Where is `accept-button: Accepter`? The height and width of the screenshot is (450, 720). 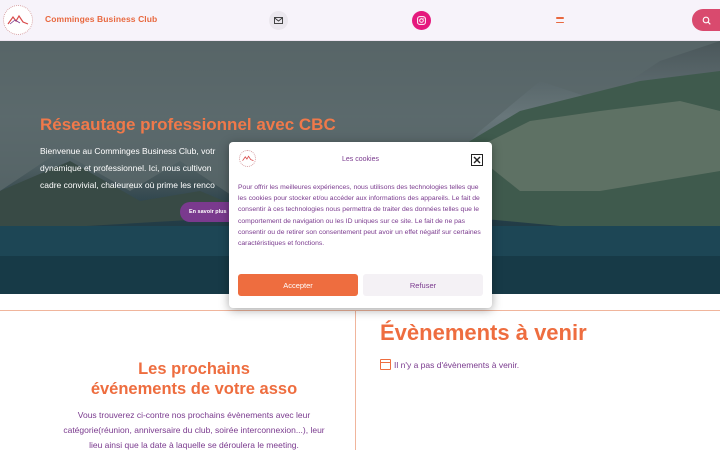
accept-button: Accepter is located at coordinates (298, 285).